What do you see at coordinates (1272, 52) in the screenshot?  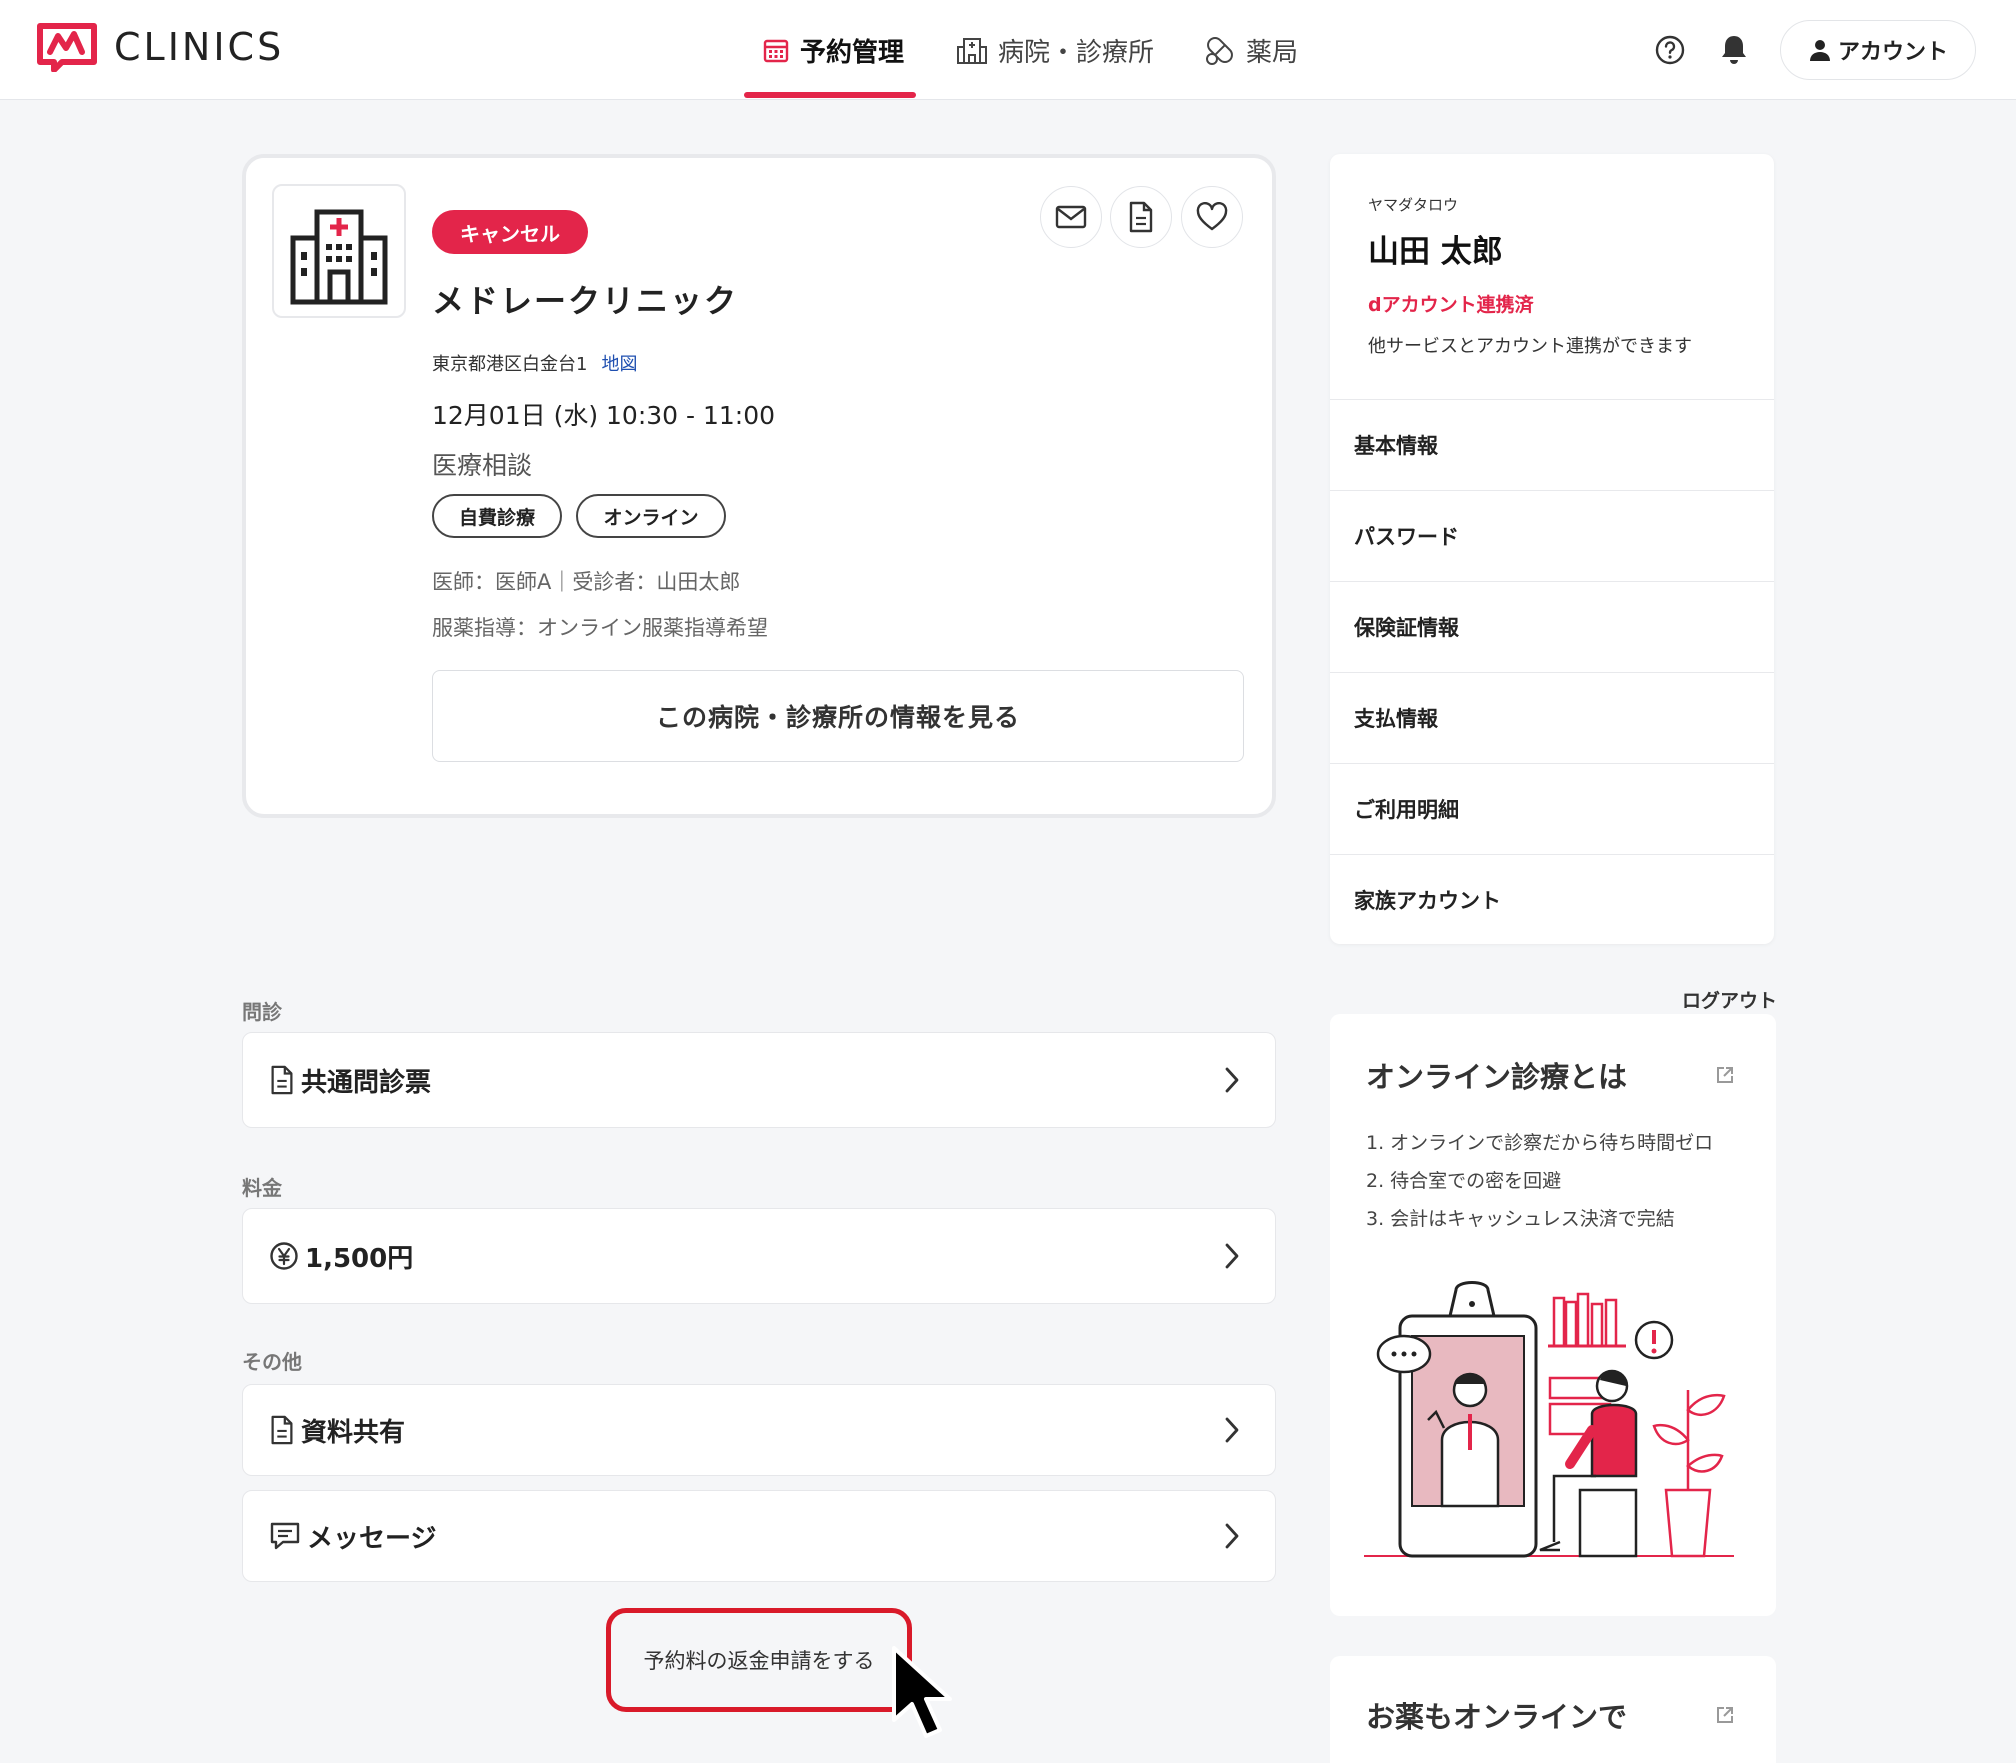 I see `nav-label: 薬局` at bounding box center [1272, 52].